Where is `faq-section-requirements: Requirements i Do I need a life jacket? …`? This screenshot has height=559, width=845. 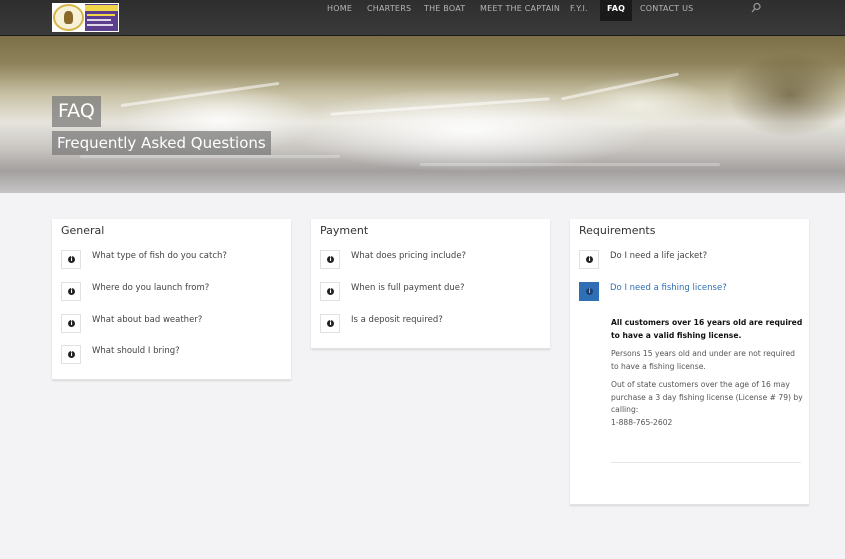
faq-section-requirements: Requirements i Do I need a life jacket? … is located at coordinates (689, 362).